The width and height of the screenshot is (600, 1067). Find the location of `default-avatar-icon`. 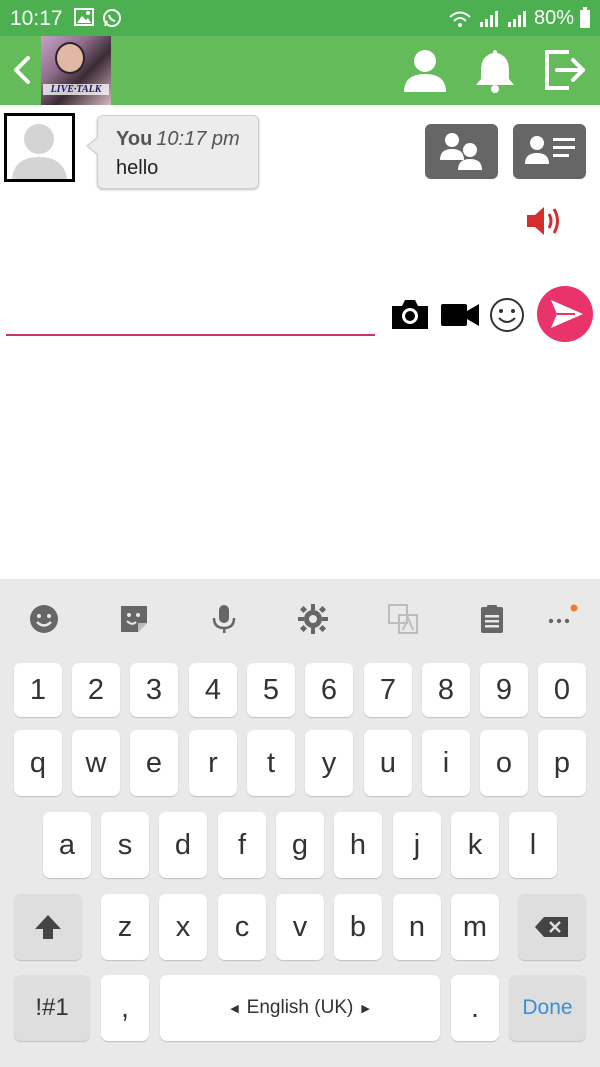

default-avatar-icon is located at coordinates (39, 147).